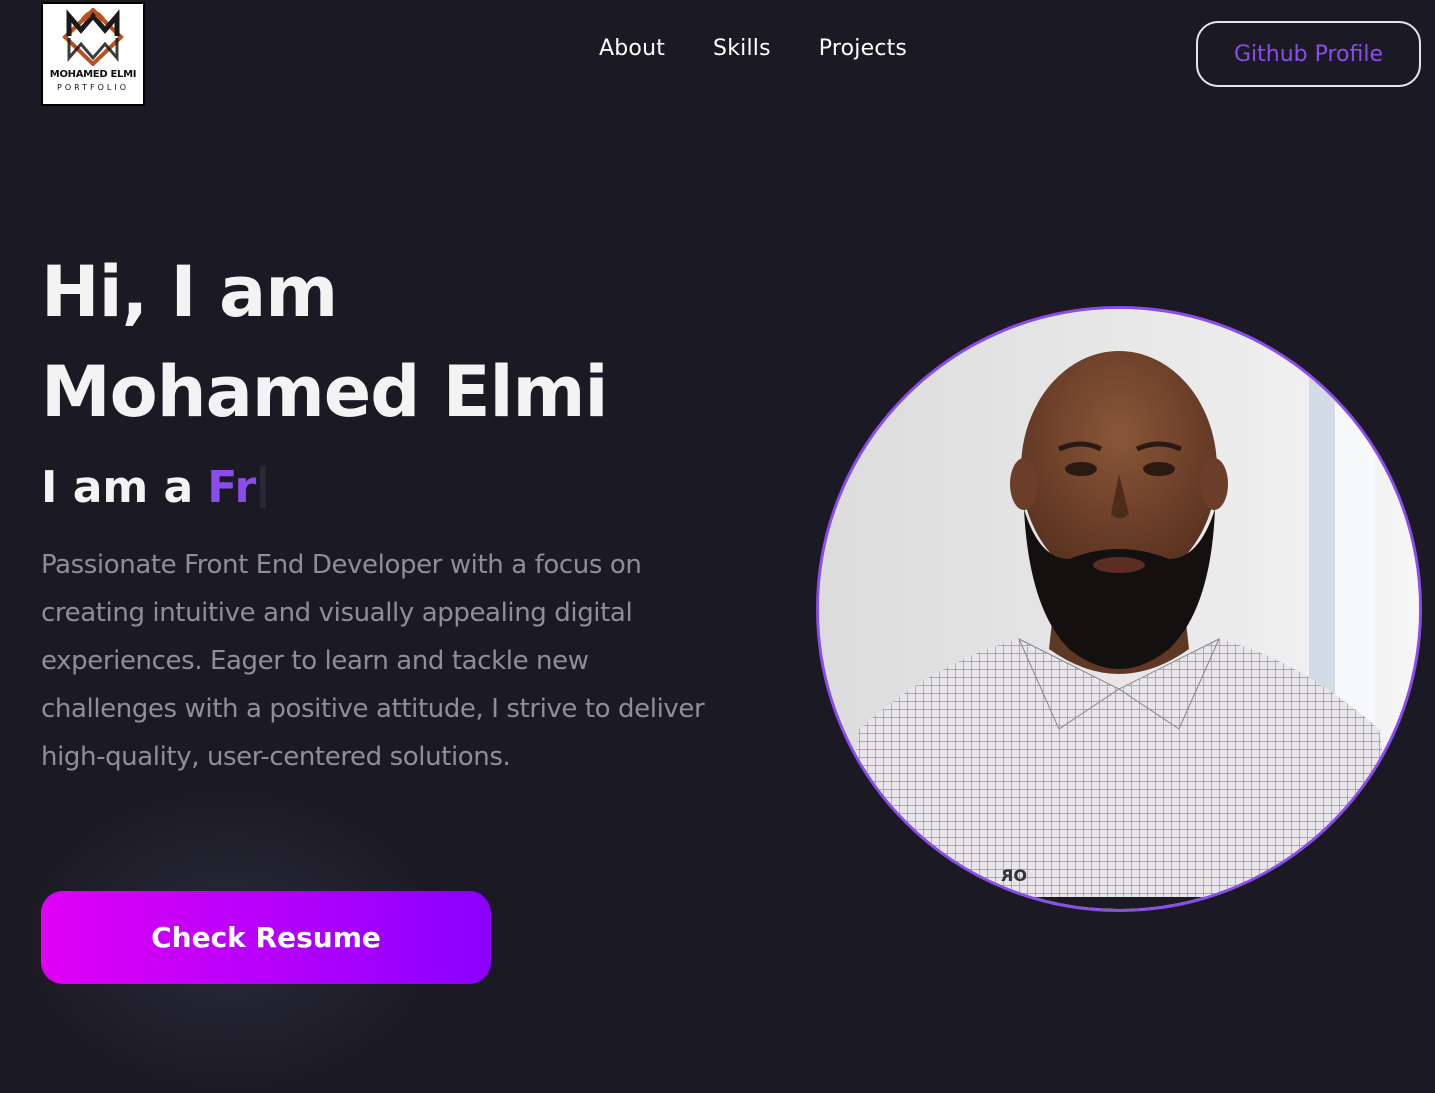 Image resolution: width=1435 pixels, height=1093 pixels. I want to click on site-logo: MOHAMED ELMI PORTFOLIO, so click(93, 54).